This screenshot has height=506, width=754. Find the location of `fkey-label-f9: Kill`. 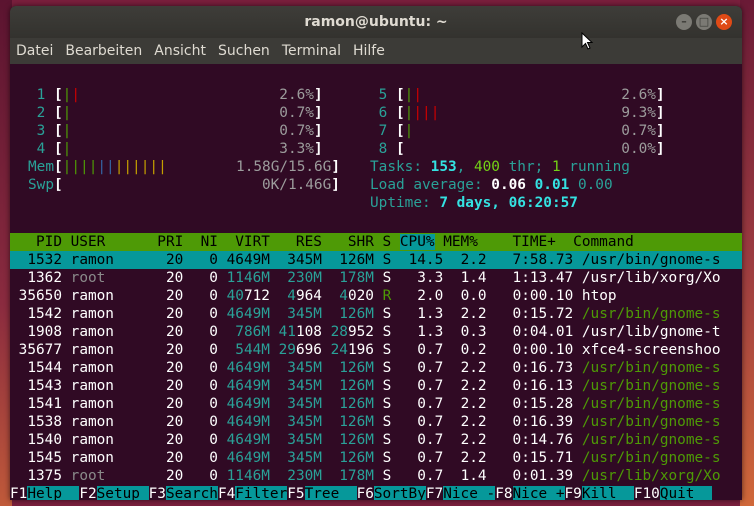

fkey-label-f9: Kill is located at coordinates (607, 493).